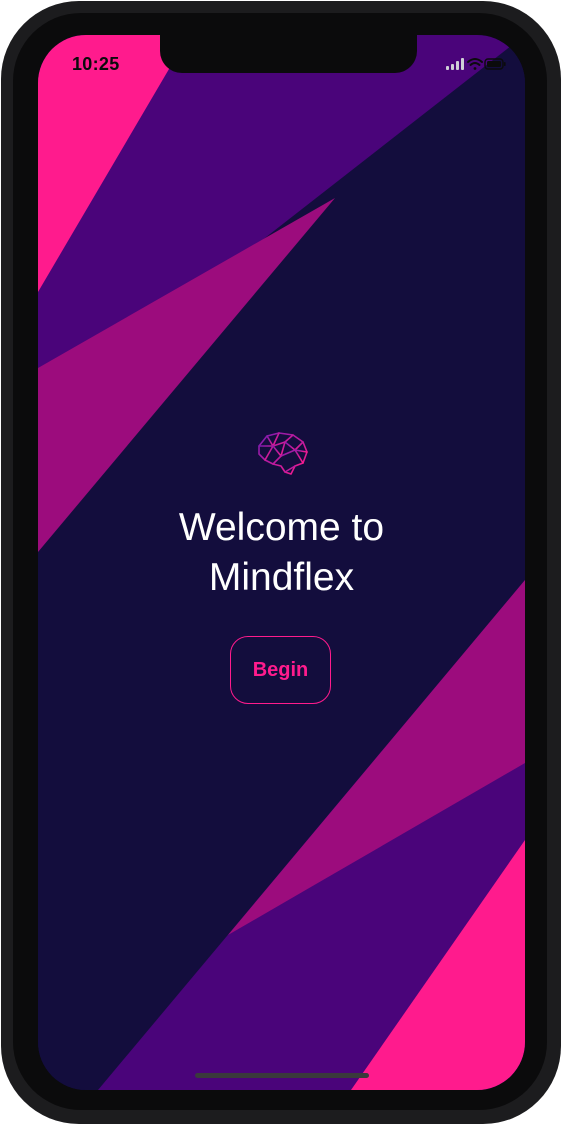  What do you see at coordinates (282, 1075) in the screenshot?
I see `home-indicator` at bounding box center [282, 1075].